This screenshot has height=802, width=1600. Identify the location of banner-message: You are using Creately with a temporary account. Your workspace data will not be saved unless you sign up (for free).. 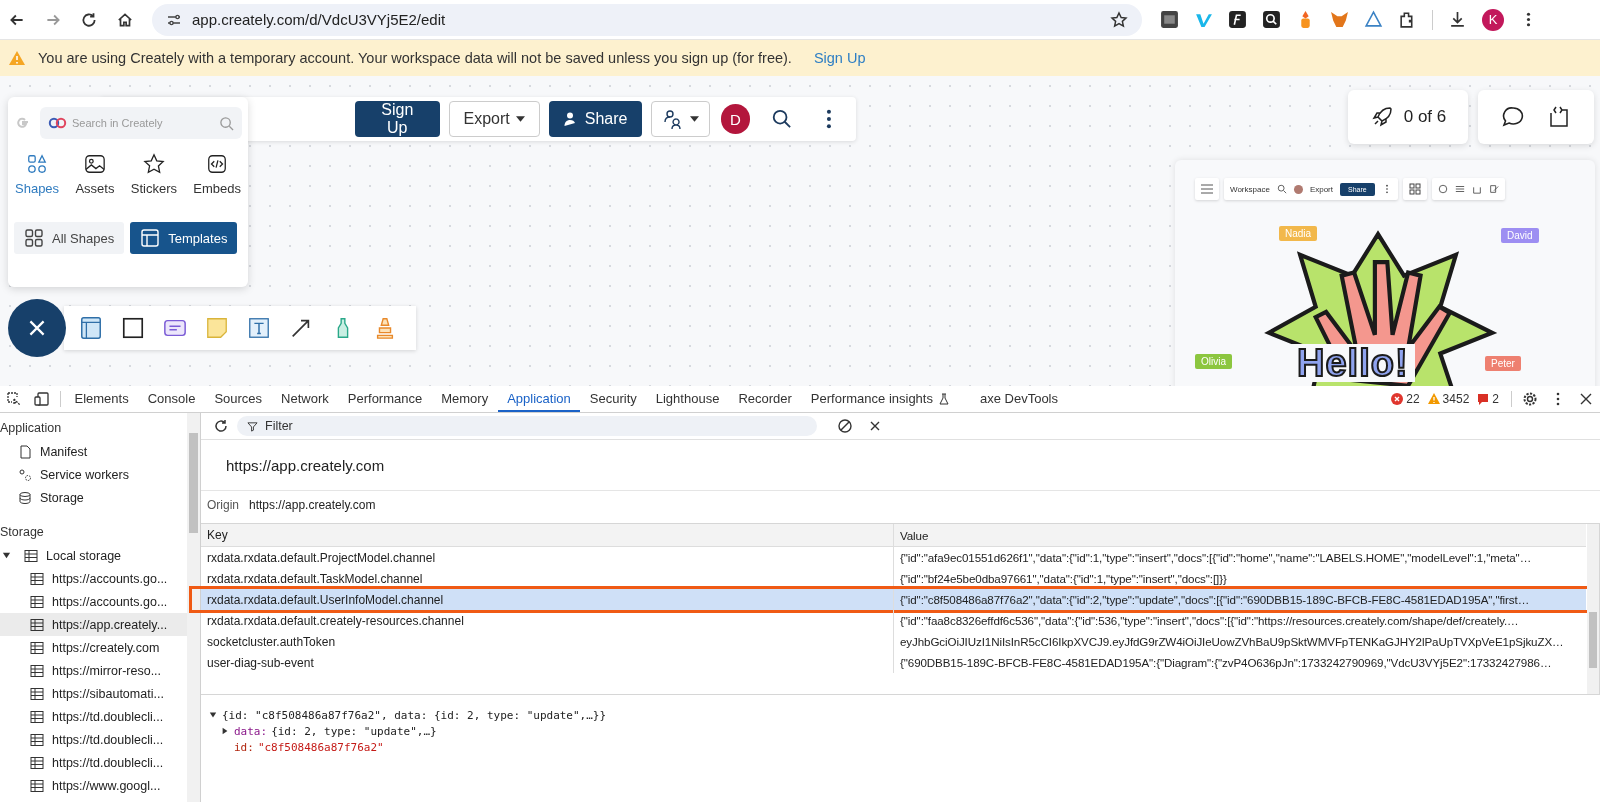
(415, 58).